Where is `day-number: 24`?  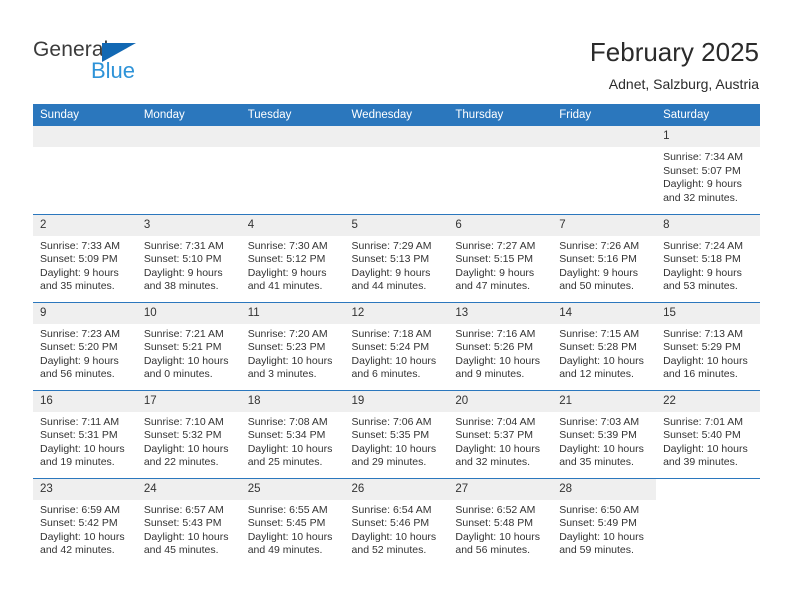
day-number: 24 is located at coordinates (188, 489).